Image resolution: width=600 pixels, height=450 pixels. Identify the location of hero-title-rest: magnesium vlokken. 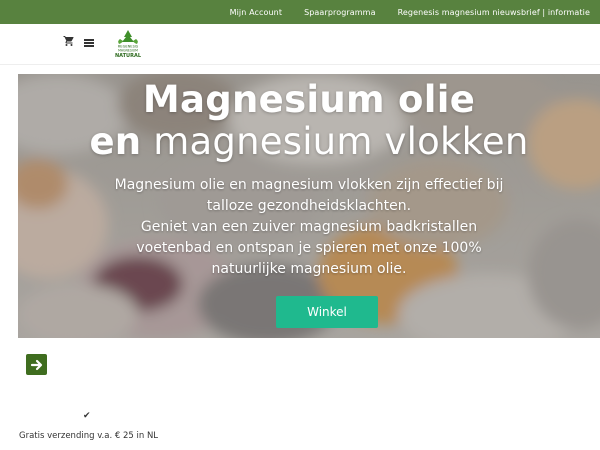
(335, 141).